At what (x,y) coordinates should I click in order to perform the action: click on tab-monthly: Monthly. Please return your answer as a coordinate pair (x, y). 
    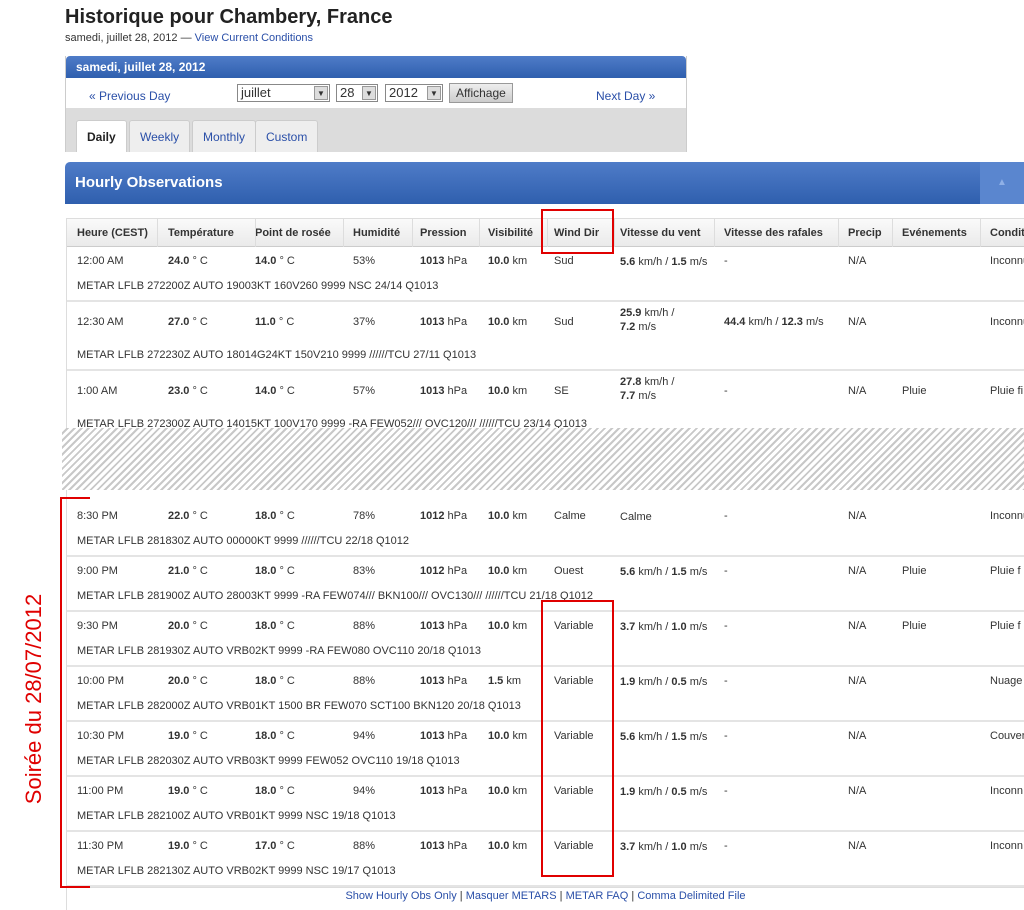
    Looking at the image, I should click on (224, 136).